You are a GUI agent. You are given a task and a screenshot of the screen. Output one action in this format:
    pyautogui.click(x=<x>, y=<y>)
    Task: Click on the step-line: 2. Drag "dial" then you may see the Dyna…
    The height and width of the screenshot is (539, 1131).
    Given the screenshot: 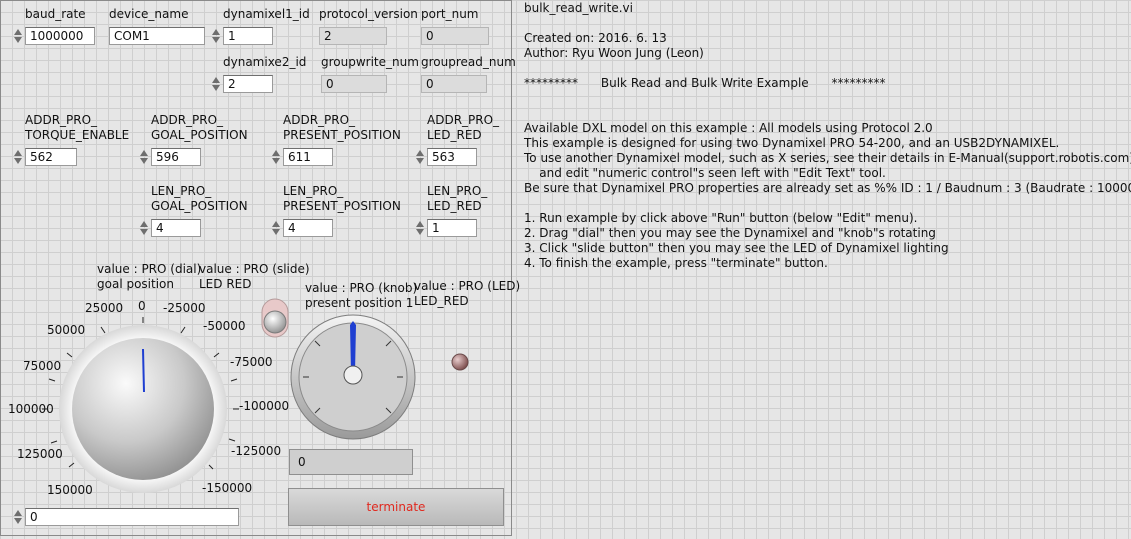 What is the action you would take?
    pyautogui.click(x=730, y=233)
    